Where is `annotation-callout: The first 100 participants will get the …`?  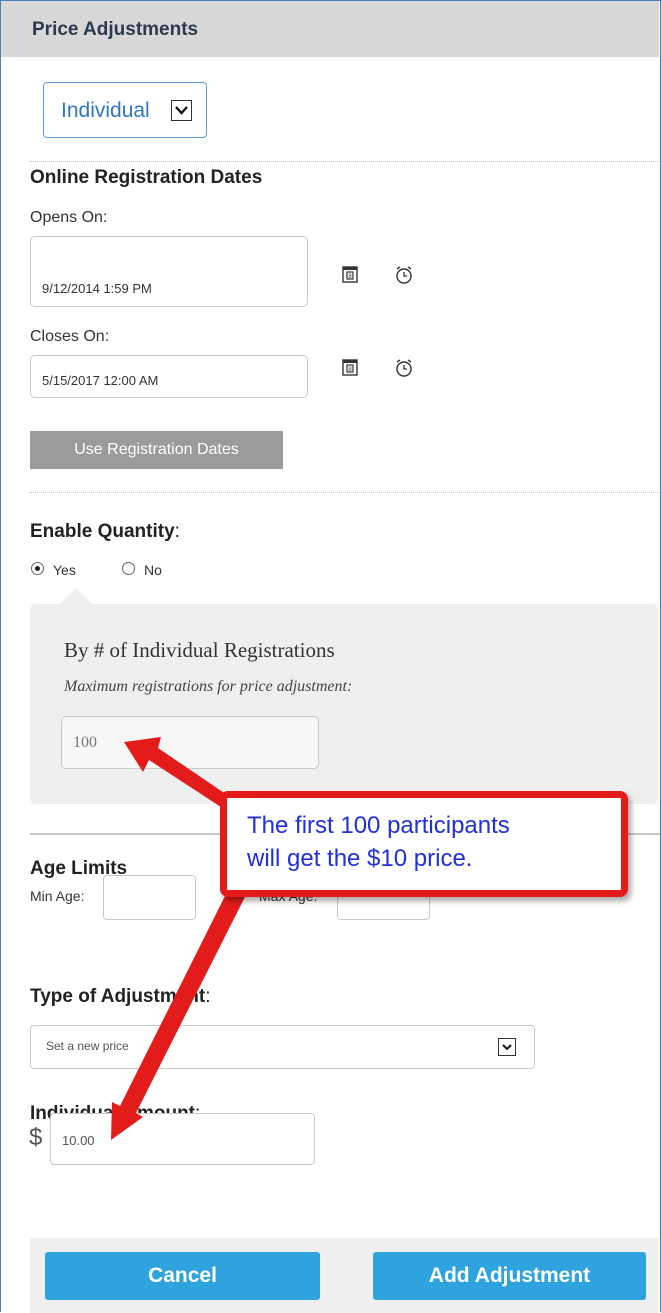
annotation-callout: The first 100 participants will get the … is located at coordinates (424, 844).